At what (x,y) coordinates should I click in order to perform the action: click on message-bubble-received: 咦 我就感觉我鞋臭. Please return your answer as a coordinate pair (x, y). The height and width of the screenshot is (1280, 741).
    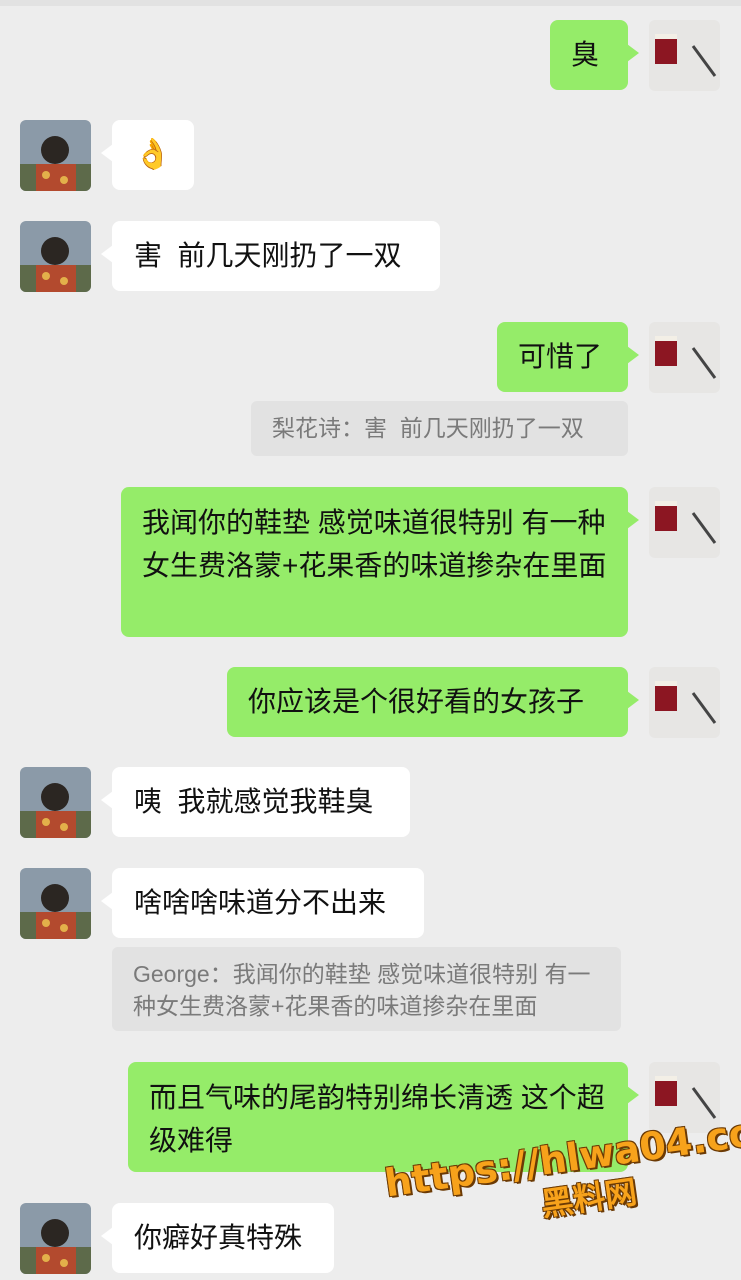
    Looking at the image, I should click on (255, 802).